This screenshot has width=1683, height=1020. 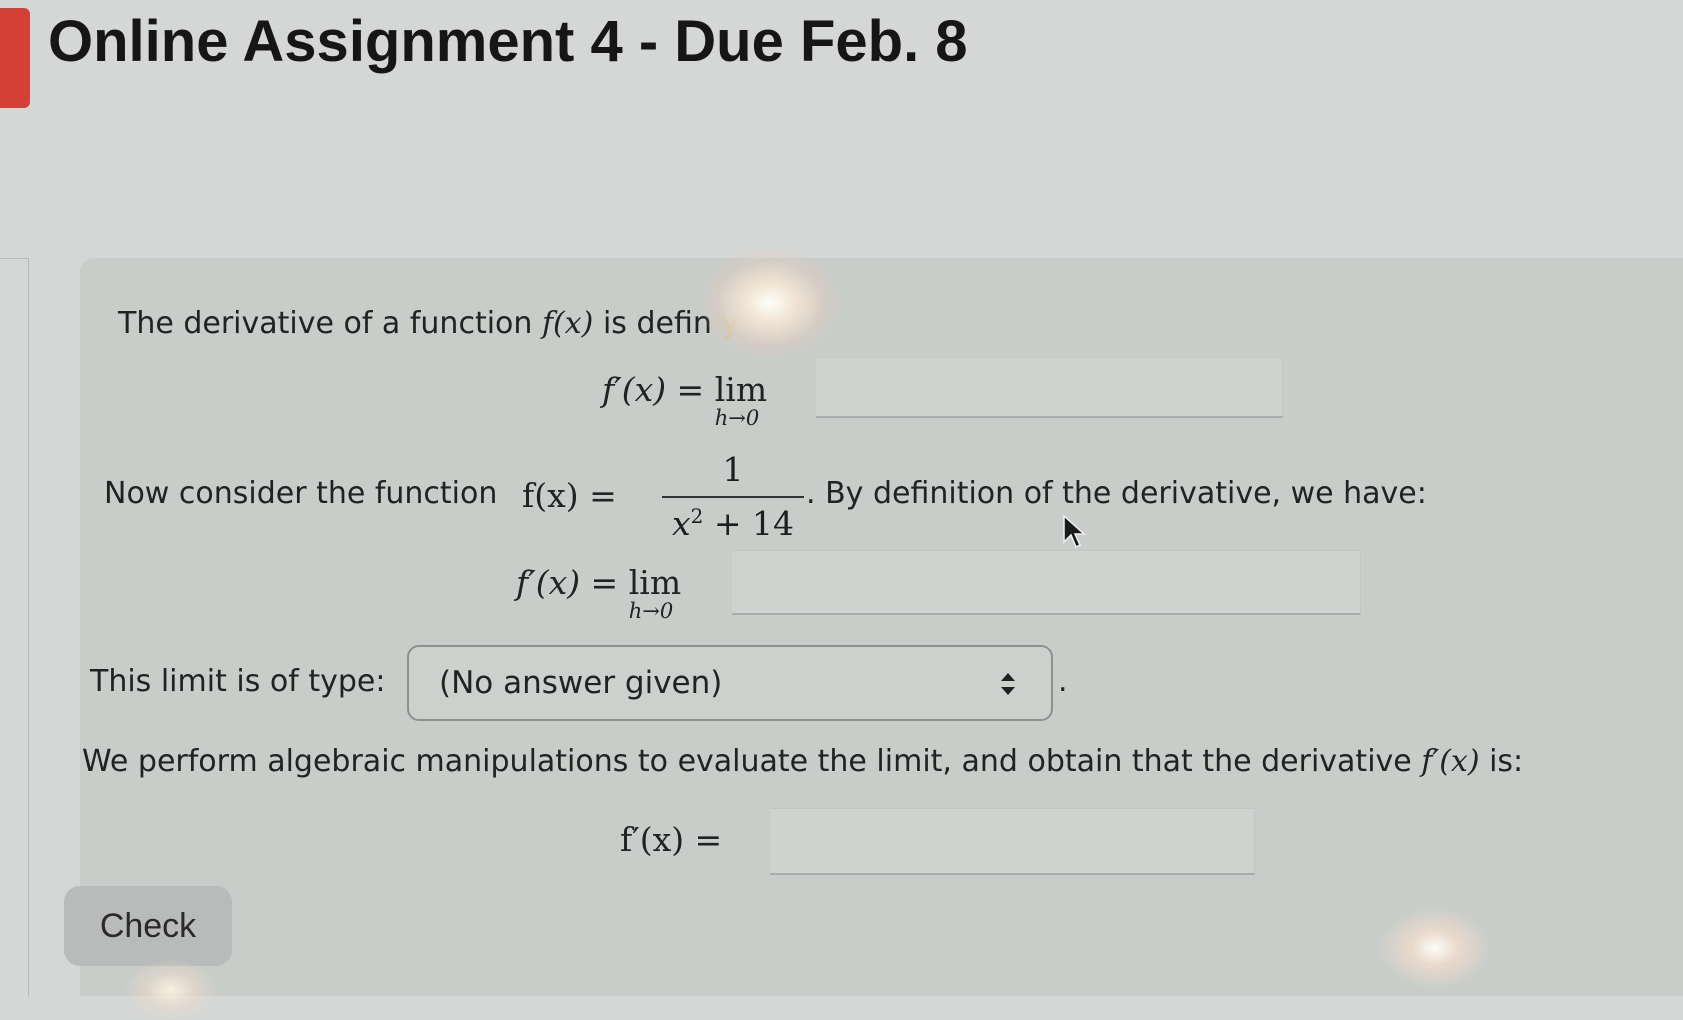 I want to click on limit-operator-2: lim h→0, so click(x=655, y=593).